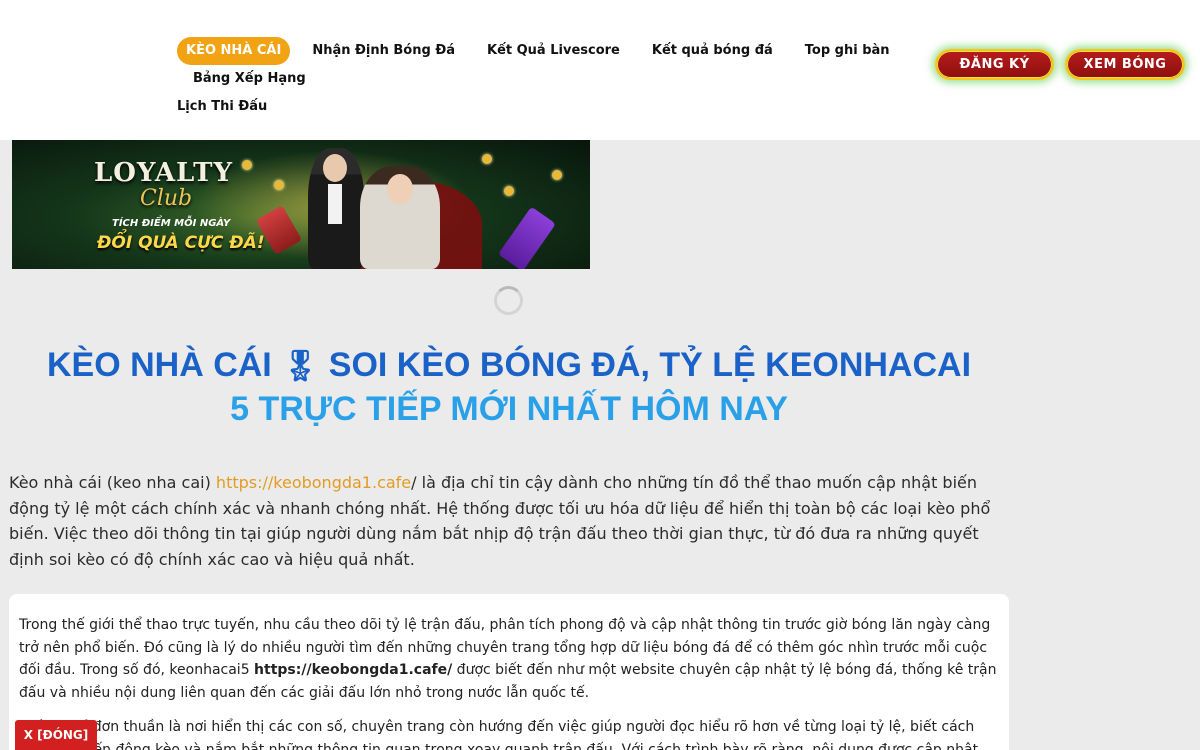  I want to click on banner-logo-loyalty: LOYALTY, so click(164, 173).